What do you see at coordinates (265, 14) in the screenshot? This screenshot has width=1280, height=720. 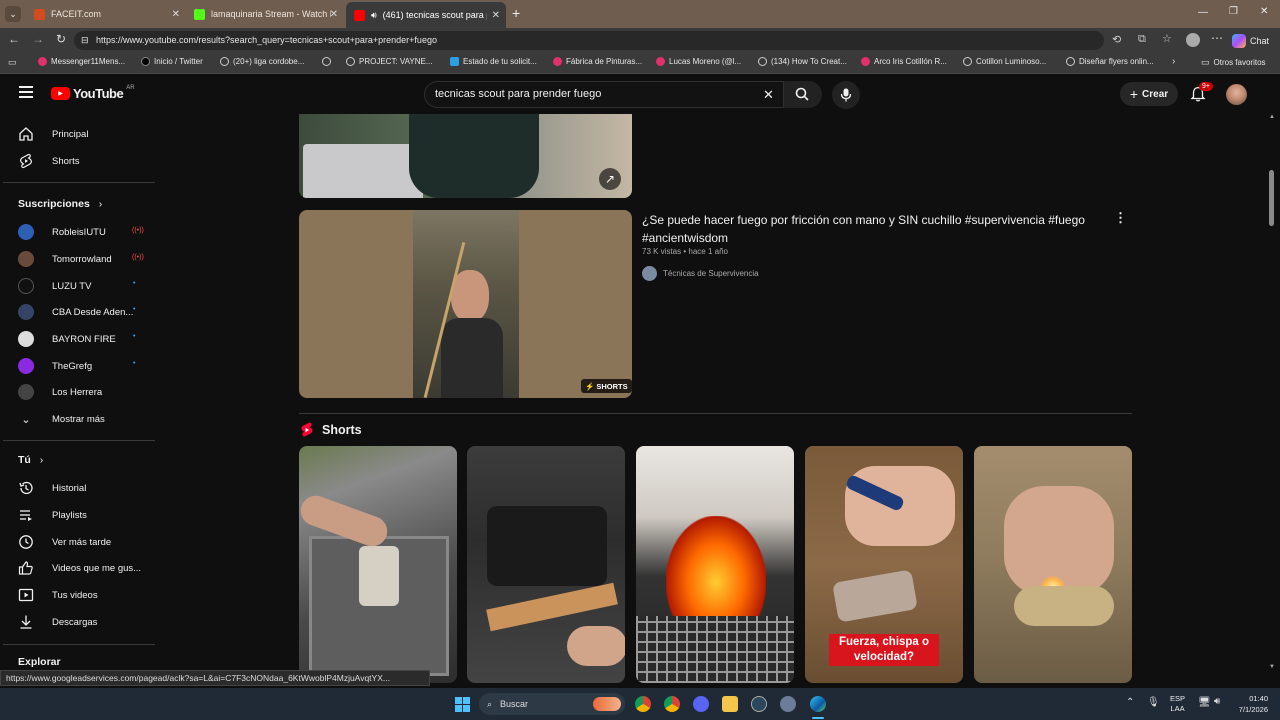 I see `tab-lamaquinaria: lamaquinaria Stream - Watch Live ✕` at bounding box center [265, 14].